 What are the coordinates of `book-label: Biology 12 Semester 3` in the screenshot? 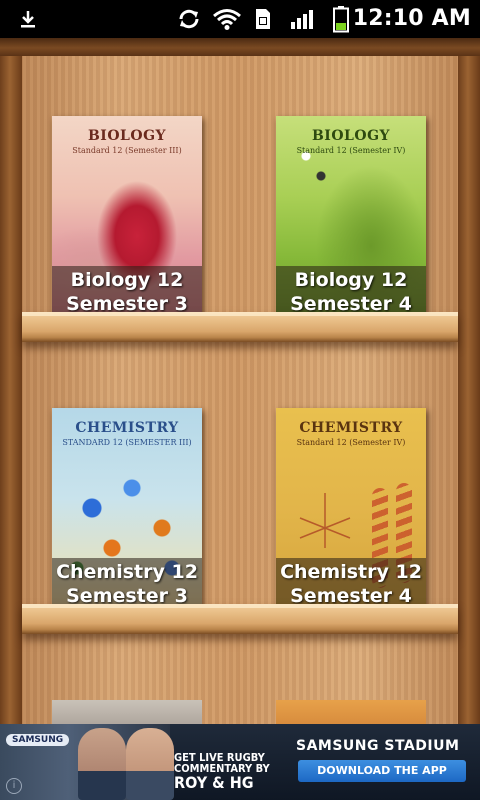 It's located at (127, 292).